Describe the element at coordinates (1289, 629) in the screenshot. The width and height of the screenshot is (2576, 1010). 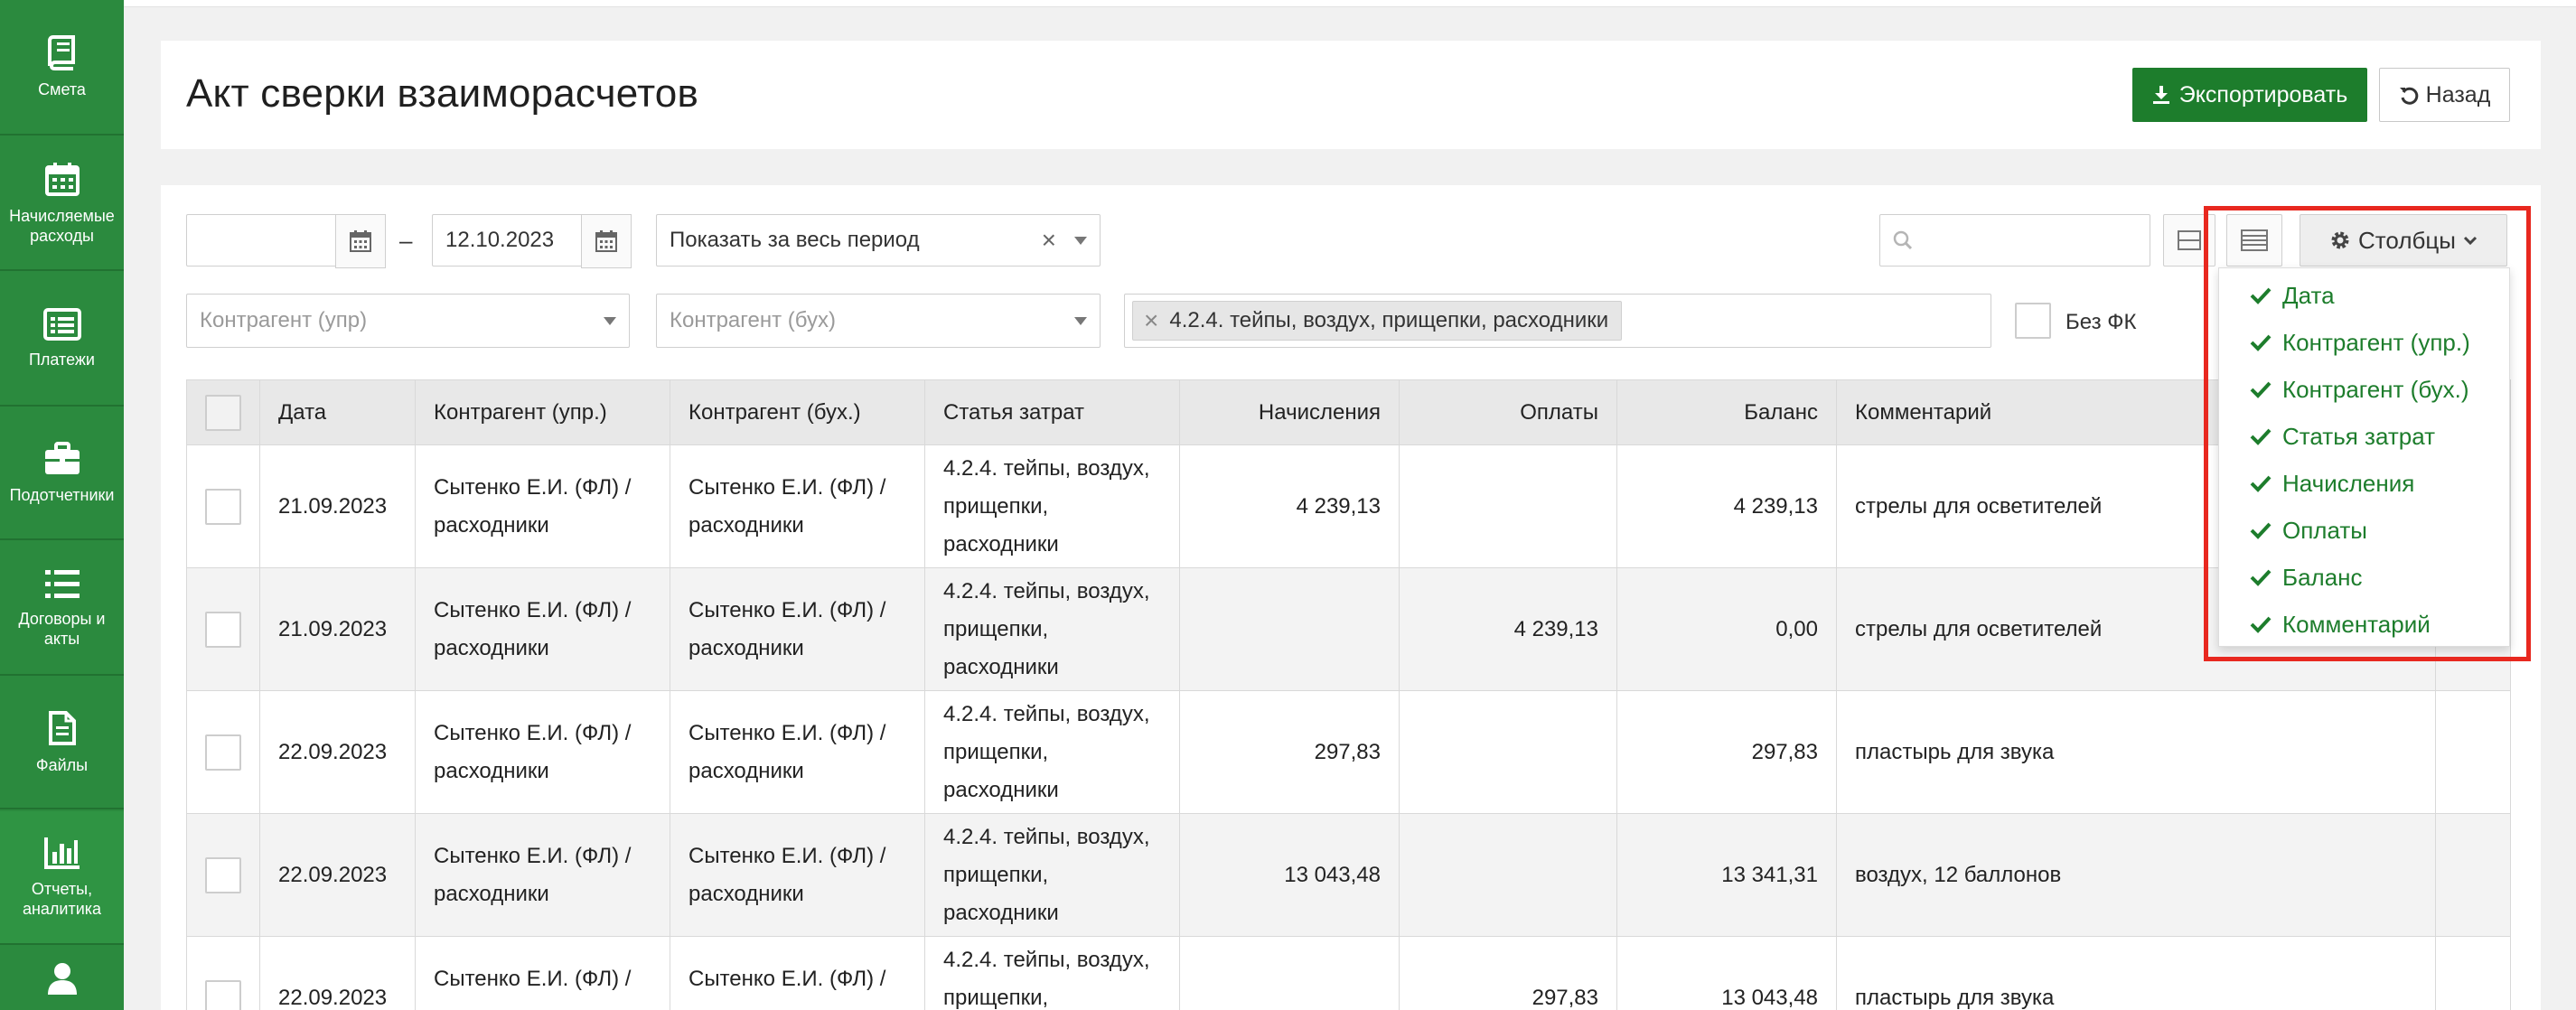
I see `cell-accrual` at that location.